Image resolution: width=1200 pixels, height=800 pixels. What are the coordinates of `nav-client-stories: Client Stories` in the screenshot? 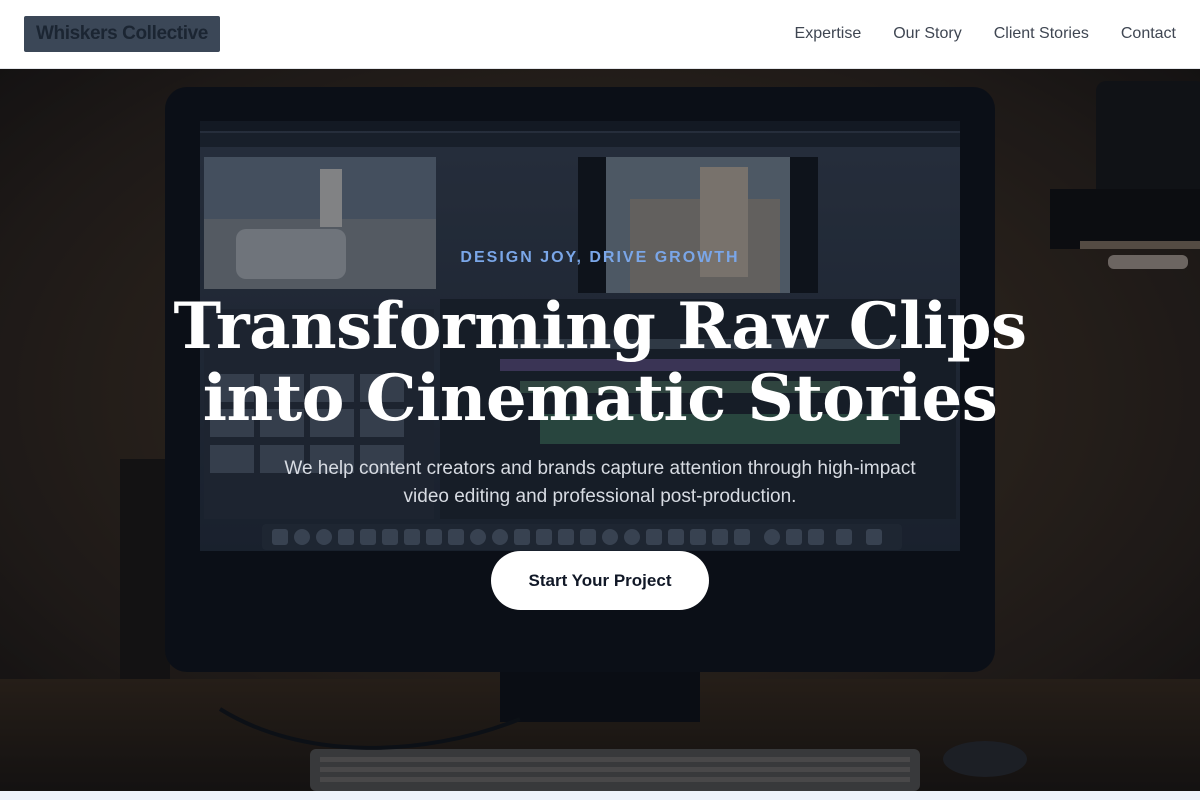 It's located at (1041, 34).